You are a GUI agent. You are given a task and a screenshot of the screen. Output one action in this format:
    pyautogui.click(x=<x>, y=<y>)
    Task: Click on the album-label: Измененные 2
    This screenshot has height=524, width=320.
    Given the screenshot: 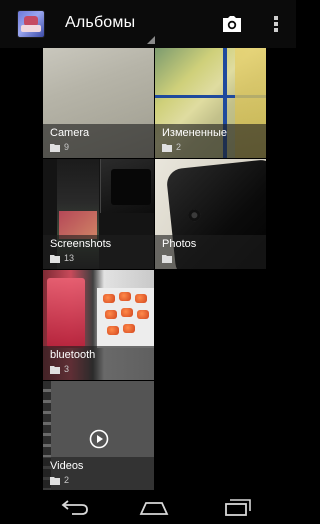 What is the action you would take?
    pyautogui.click(x=210, y=141)
    